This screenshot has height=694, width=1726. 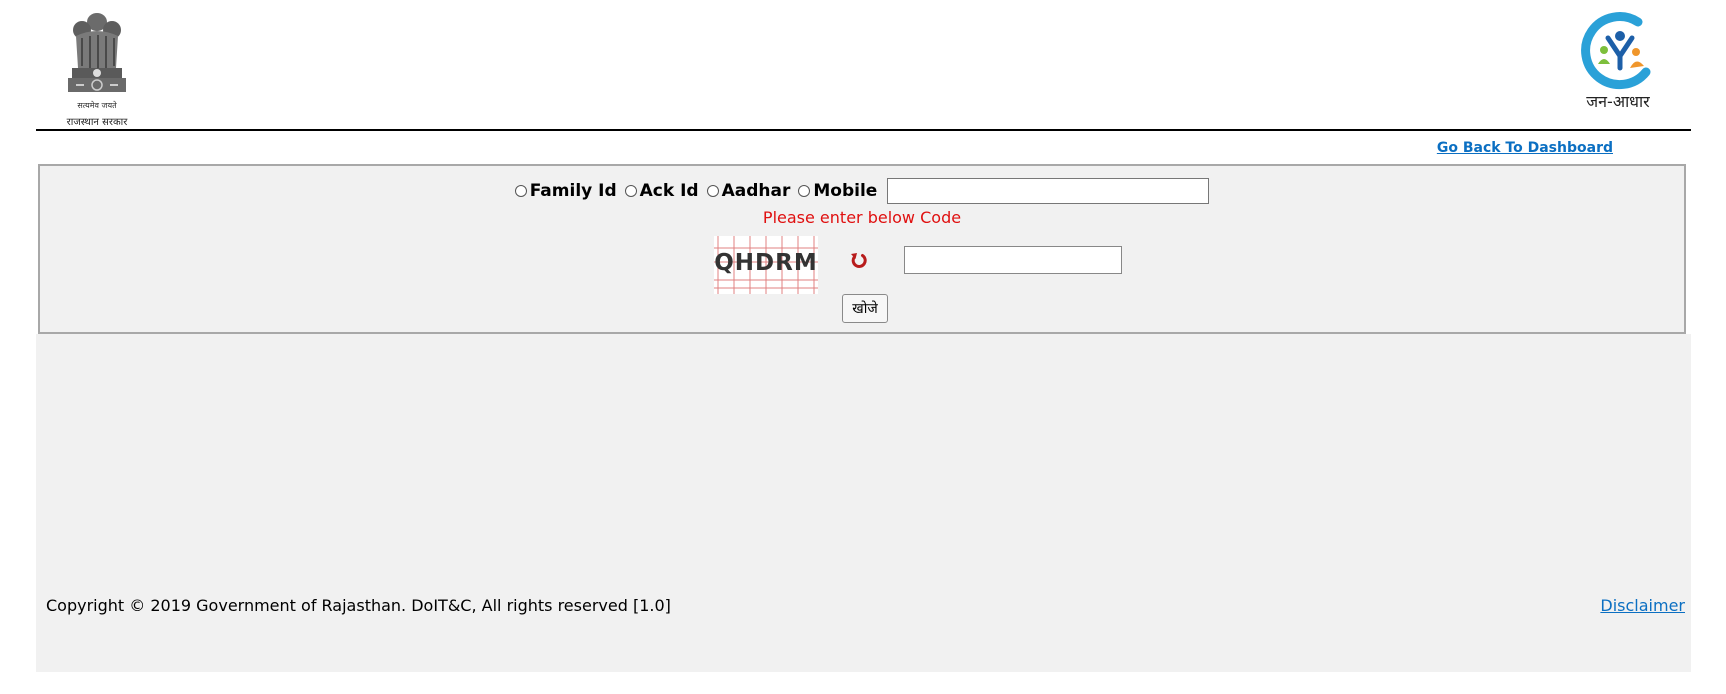 What do you see at coordinates (573, 191) in the screenshot?
I see `radio-label: Family Id` at bounding box center [573, 191].